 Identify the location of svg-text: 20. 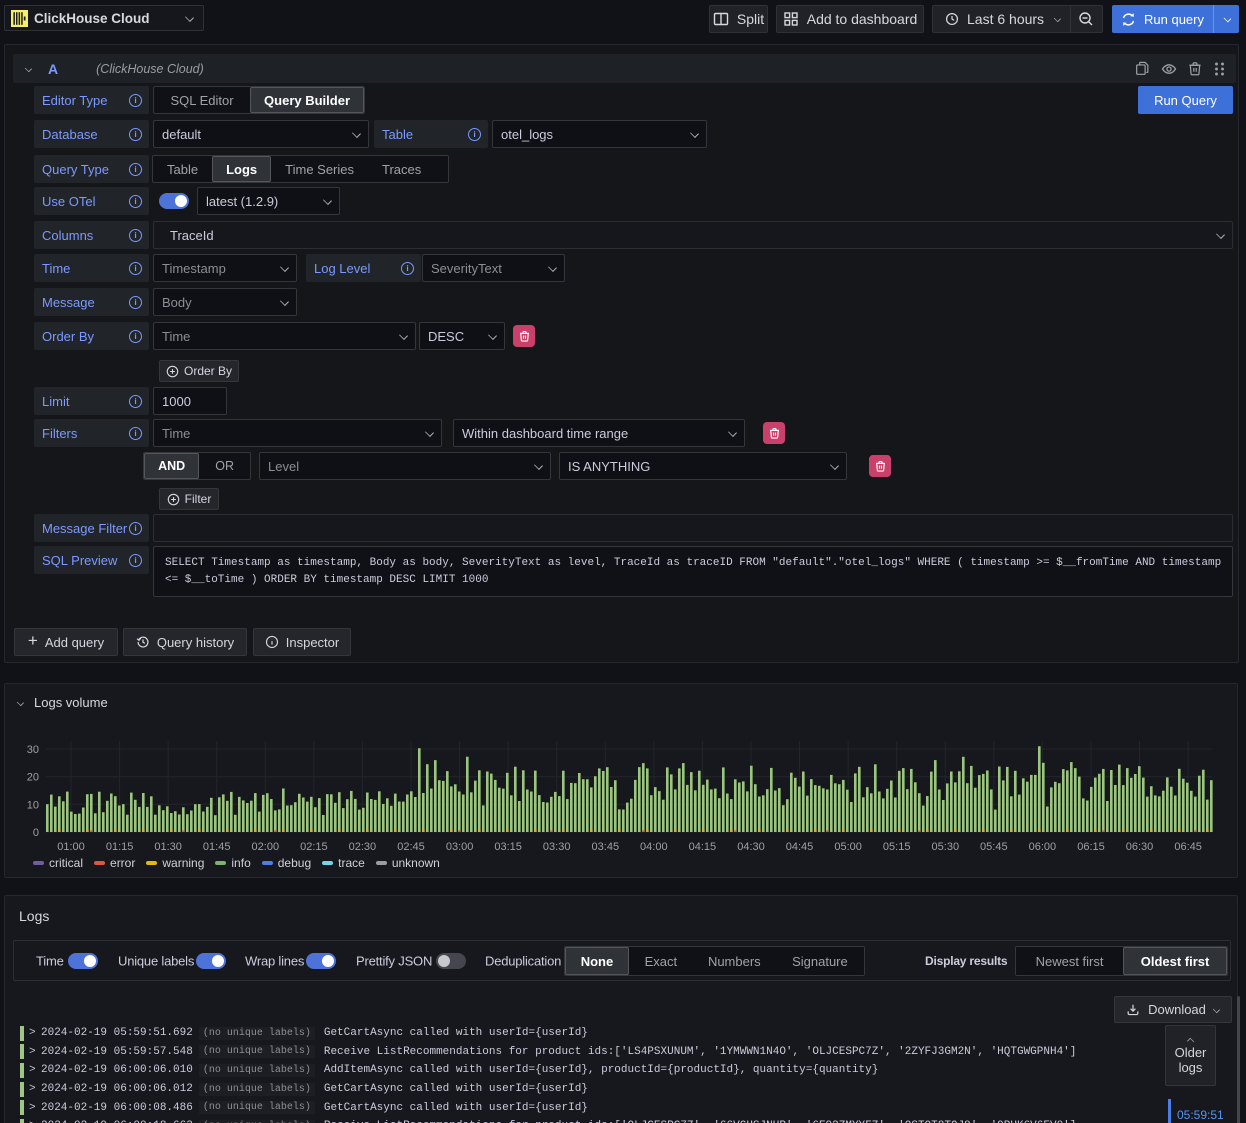
(33, 778).